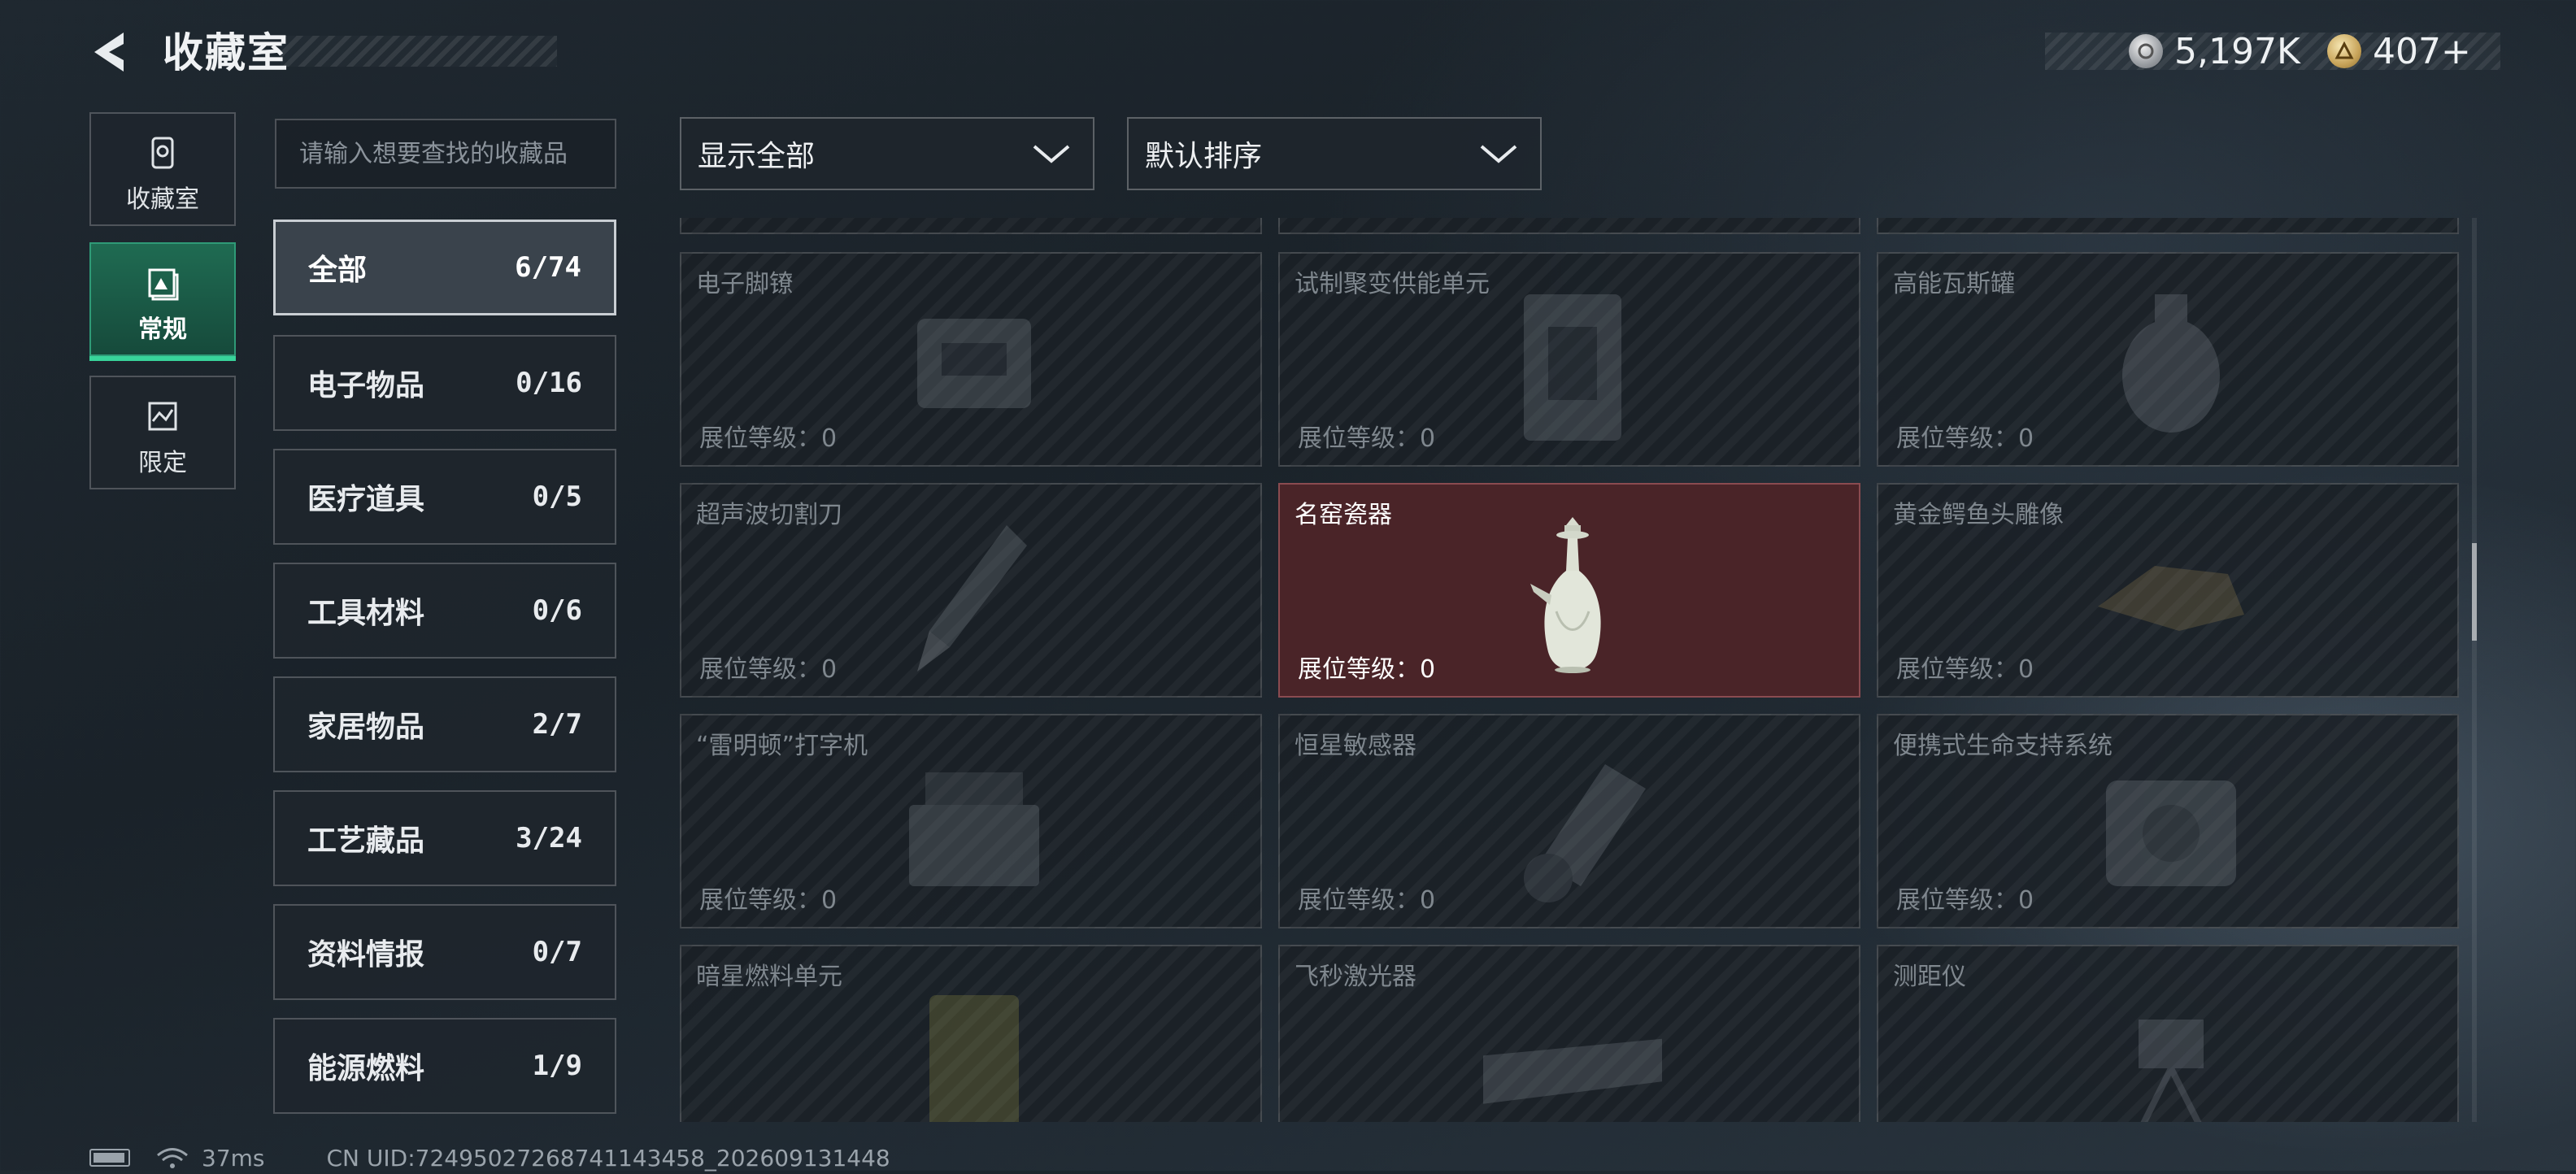  Describe the element at coordinates (769, 515) in the screenshot. I see `item-name: 超声波切割刀` at that location.